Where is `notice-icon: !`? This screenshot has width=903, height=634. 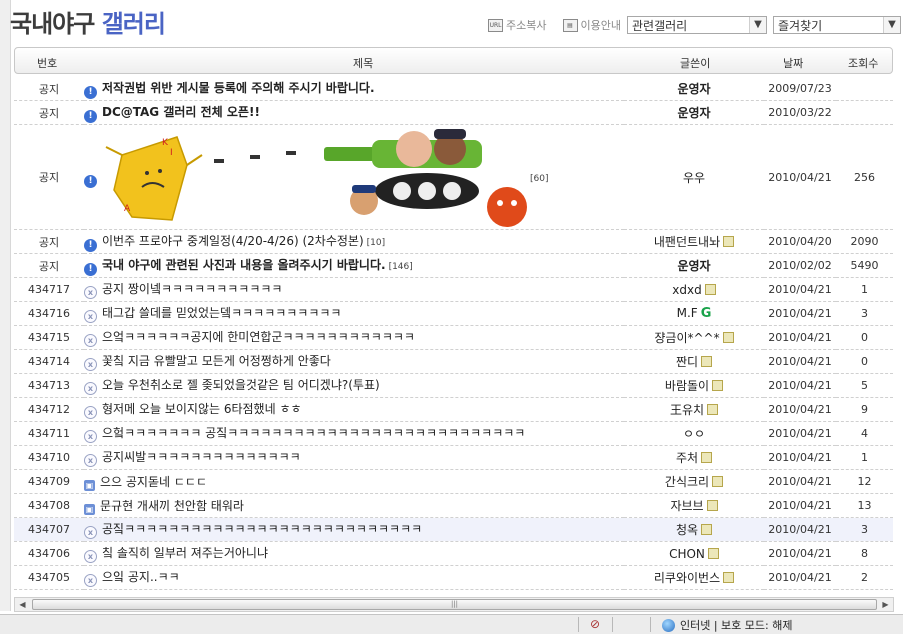 notice-icon: ! is located at coordinates (90, 245).